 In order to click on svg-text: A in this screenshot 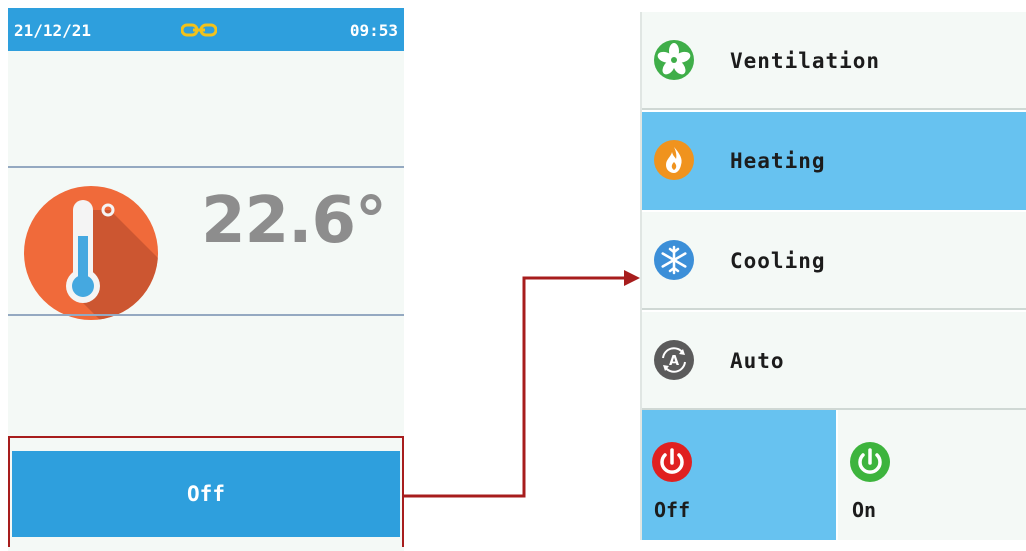, I will do `click(674, 361)`.